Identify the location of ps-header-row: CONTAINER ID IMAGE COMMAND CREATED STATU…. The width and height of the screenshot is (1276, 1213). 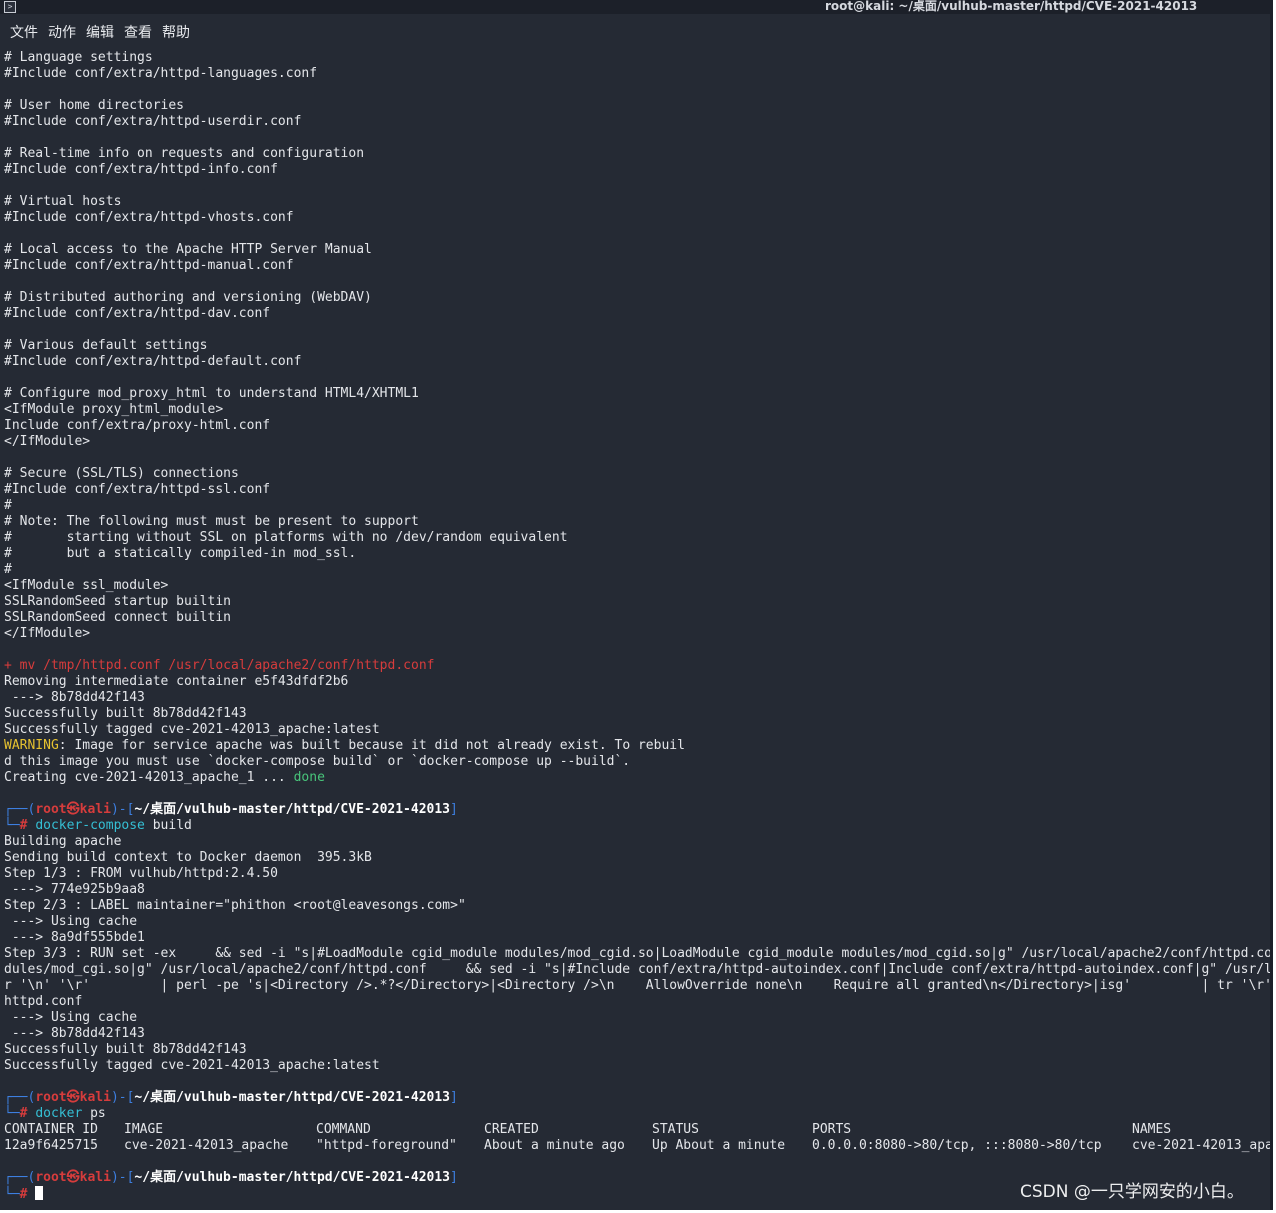
(638, 1130).